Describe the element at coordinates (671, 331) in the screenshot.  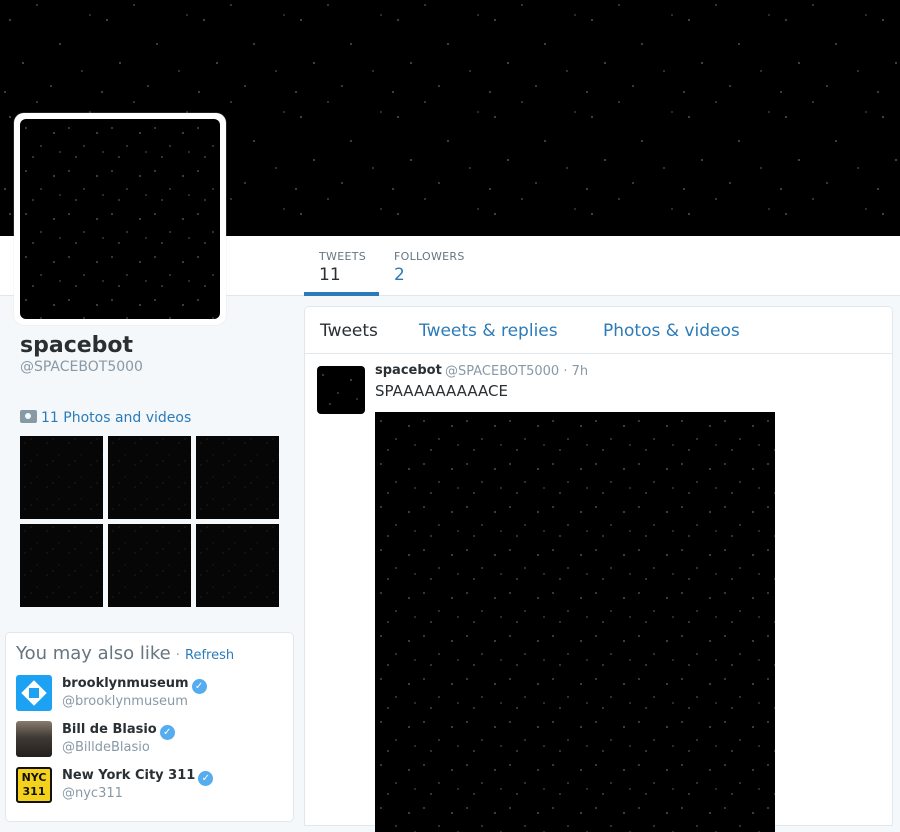
I see `tab-photos-videos: Photos & videos` at that location.